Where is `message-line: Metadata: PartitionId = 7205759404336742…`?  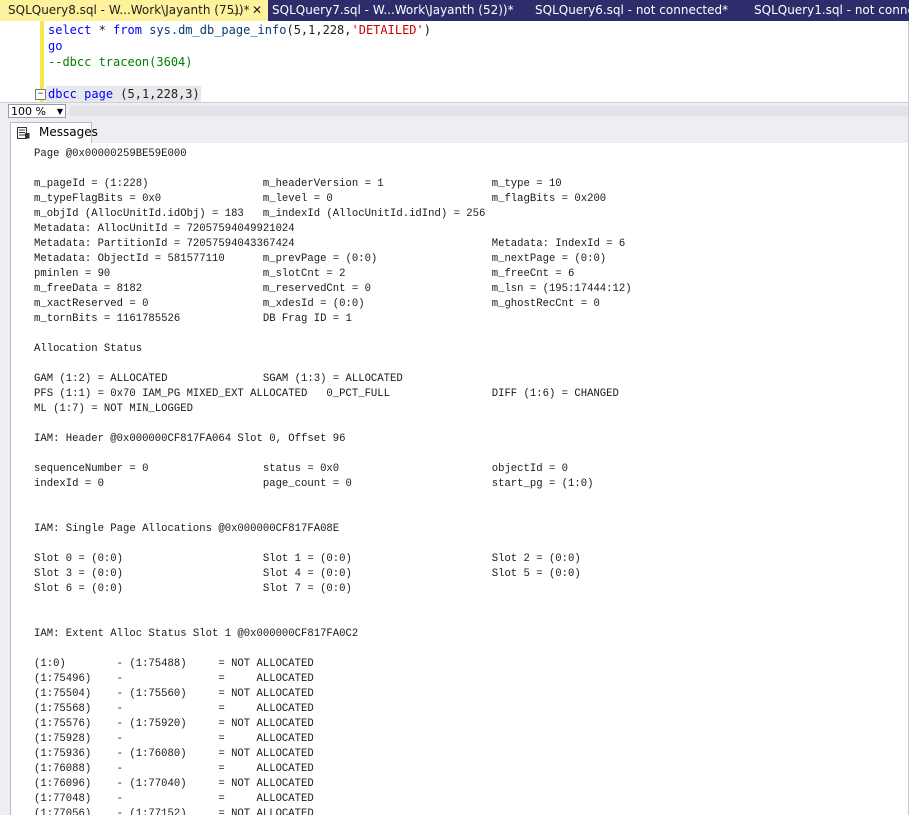
message-line: Metadata: PartitionId = 7205759404336742… is located at coordinates (330, 244).